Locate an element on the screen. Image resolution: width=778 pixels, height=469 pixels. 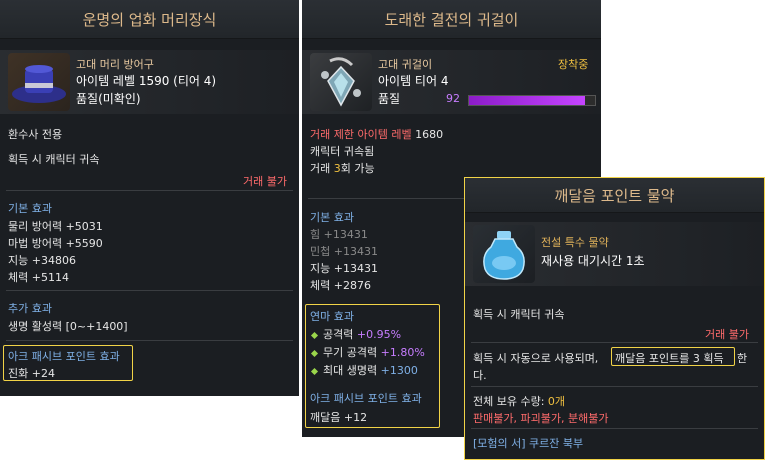
description-tail: 한 is located at coordinates (742, 358).